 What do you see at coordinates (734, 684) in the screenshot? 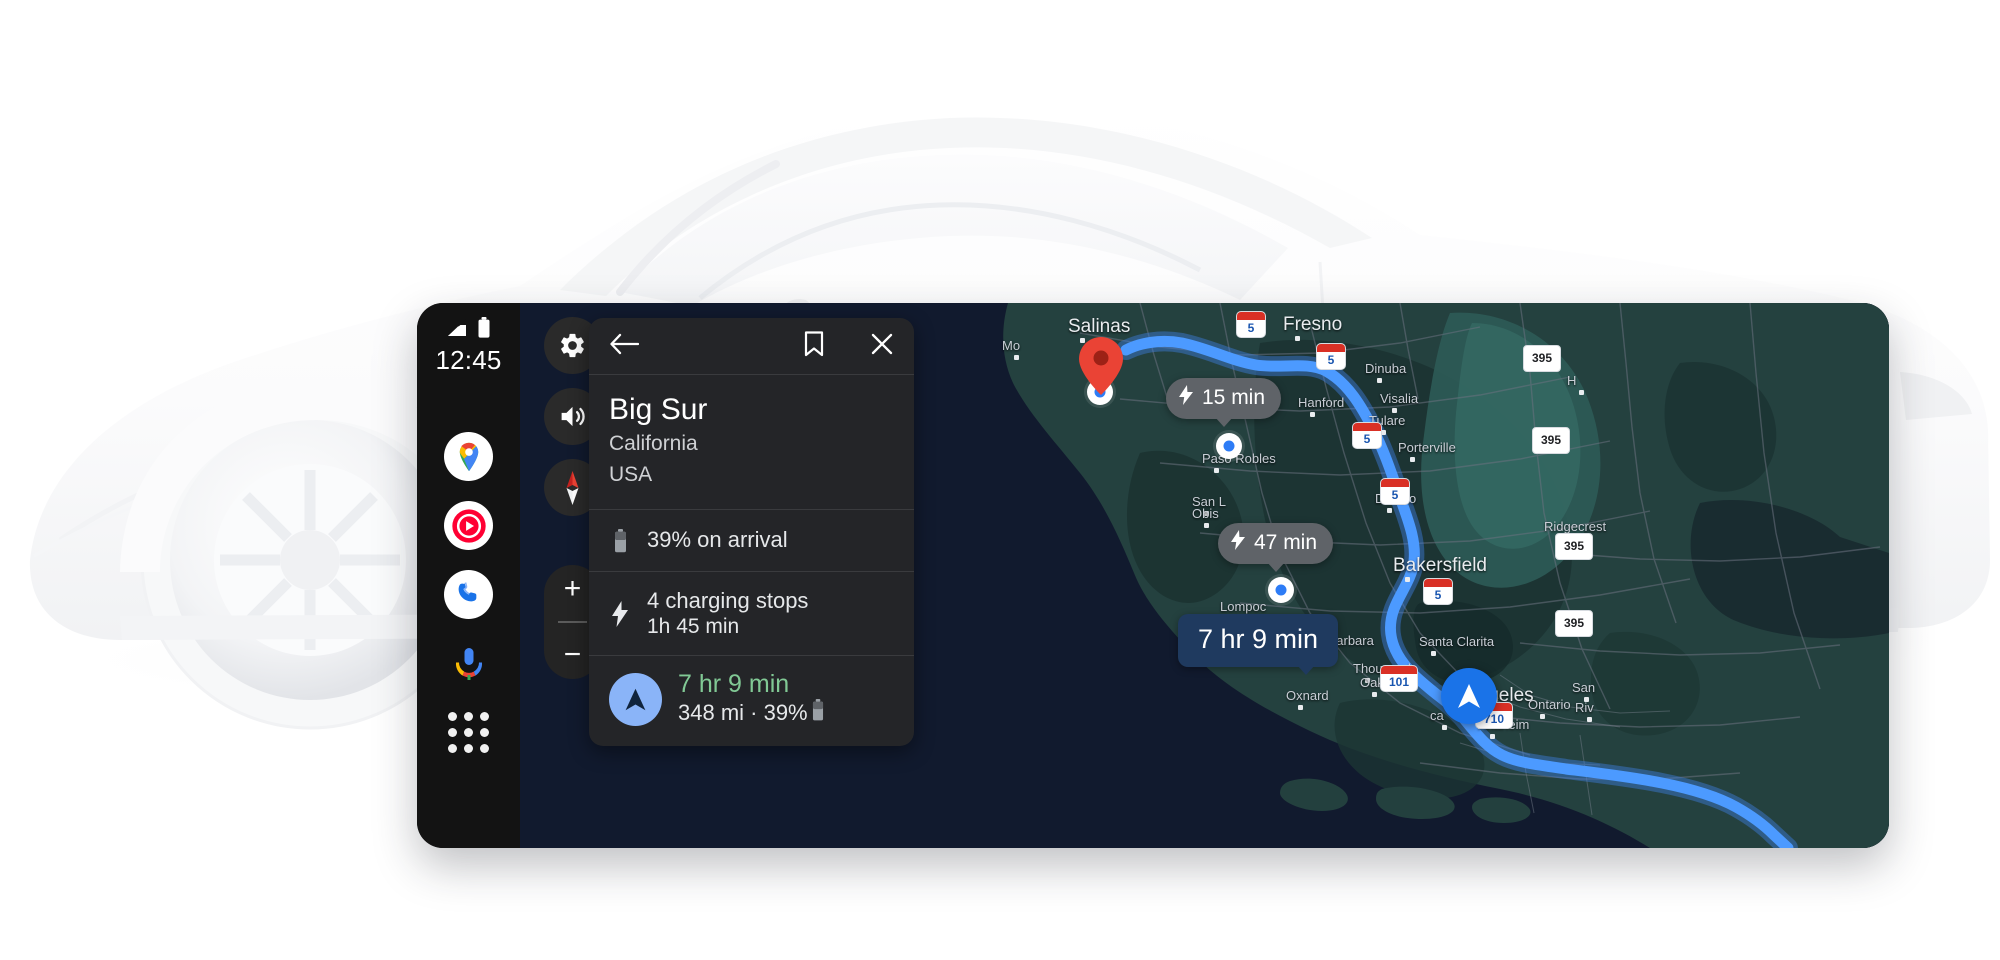
I see `trip-eta: 7 hr 9 min` at bounding box center [734, 684].